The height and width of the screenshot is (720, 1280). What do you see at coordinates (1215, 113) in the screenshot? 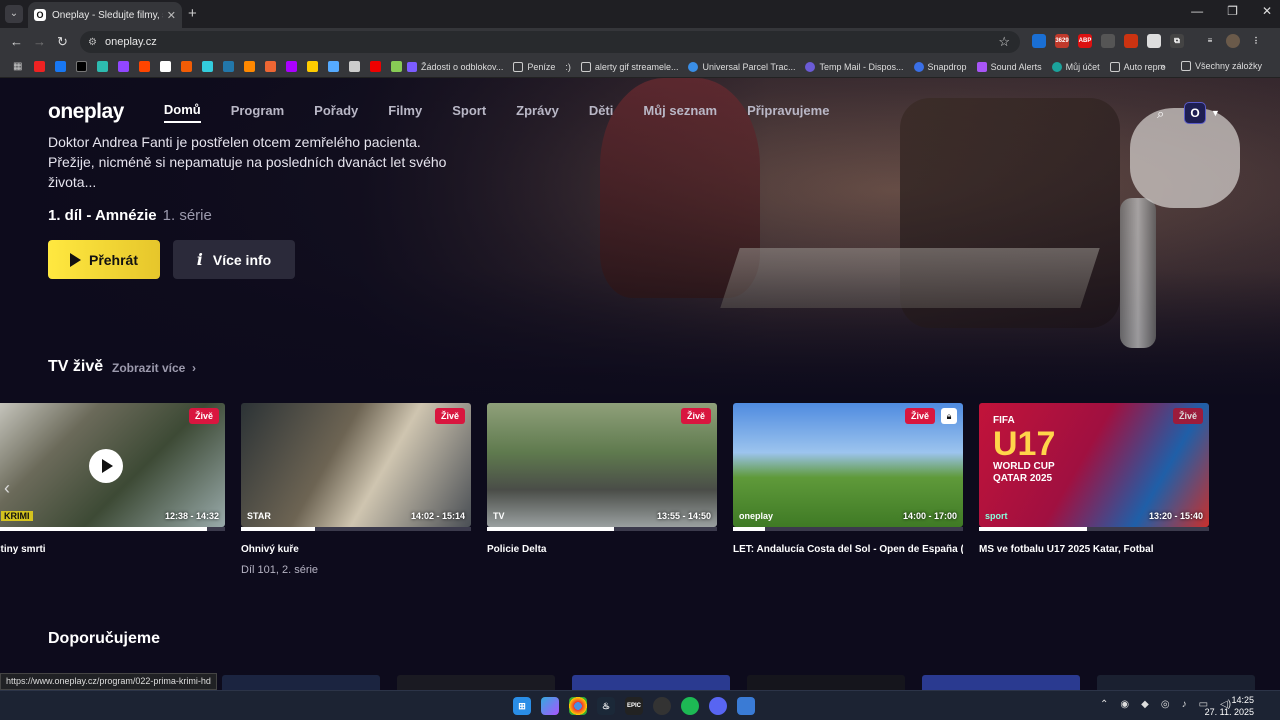
I see `chevron-down-icon: ▼` at bounding box center [1215, 113].